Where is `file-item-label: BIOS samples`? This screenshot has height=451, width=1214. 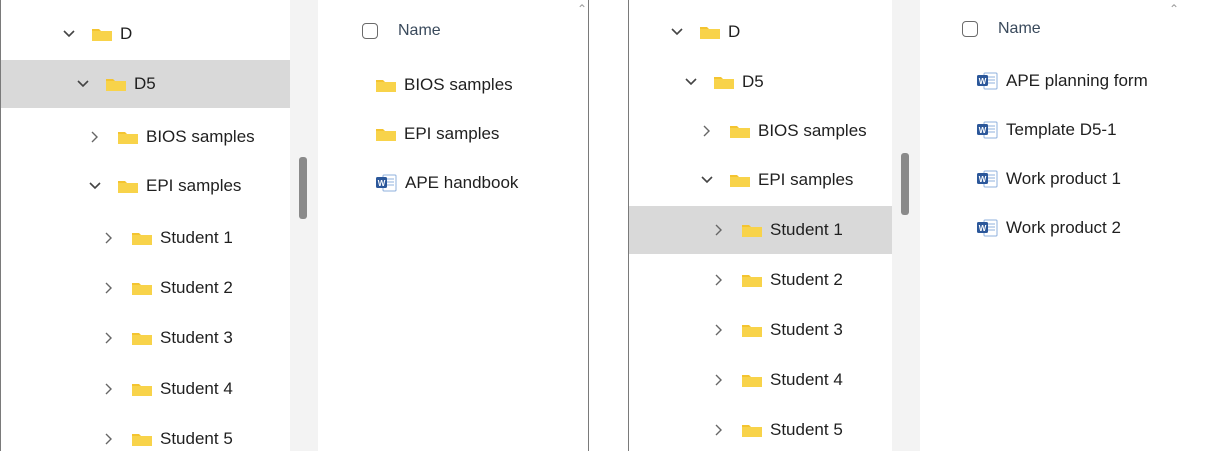 file-item-label: BIOS samples is located at coordinates (458, 84).